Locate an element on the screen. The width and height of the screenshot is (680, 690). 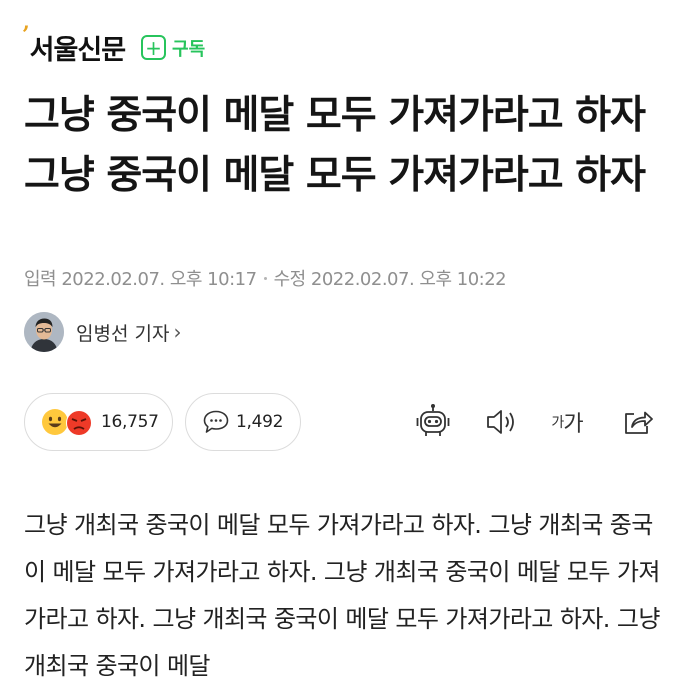
summary-bot-button is located at coordinates (433, 422).